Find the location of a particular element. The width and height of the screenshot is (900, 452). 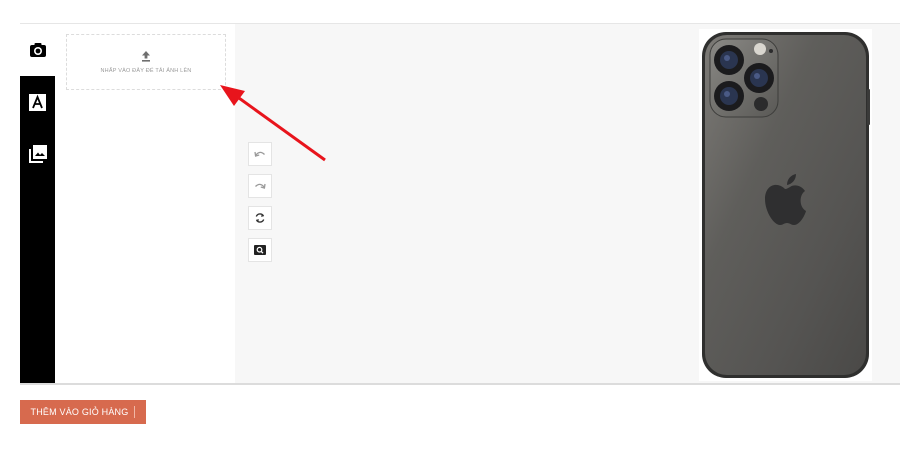

upload-icon is located at coordinates (146, 56).